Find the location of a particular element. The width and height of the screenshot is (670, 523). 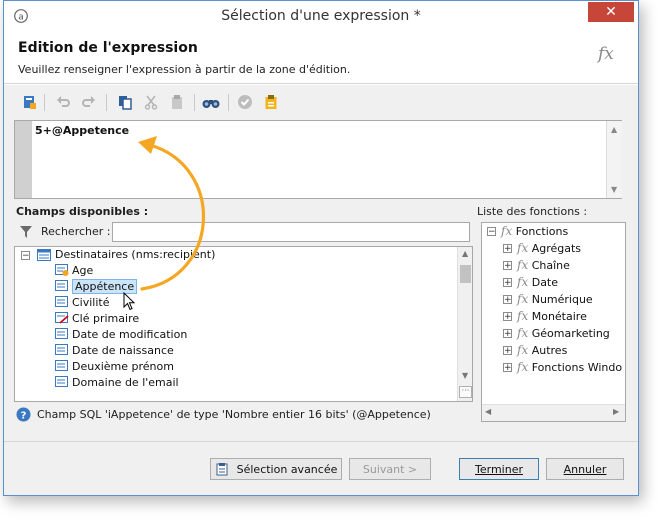

tree-item: Clé primaire is located at coordinates (97, 319).